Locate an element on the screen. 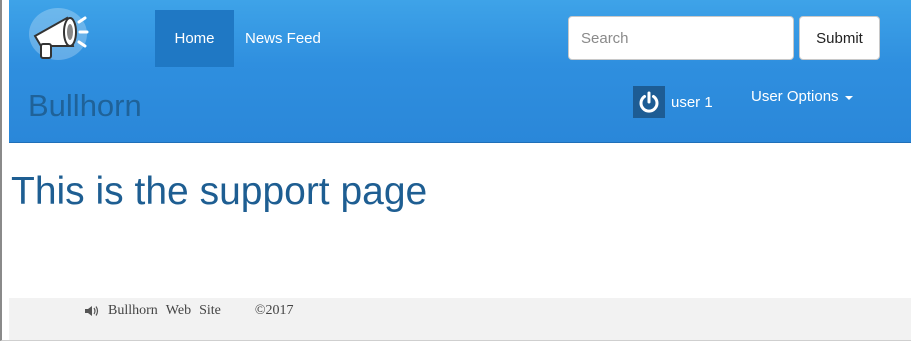 The height and width of the screenshot is (341, 911). user-options-dropdown: User Options is located at coordinates (802, 96).